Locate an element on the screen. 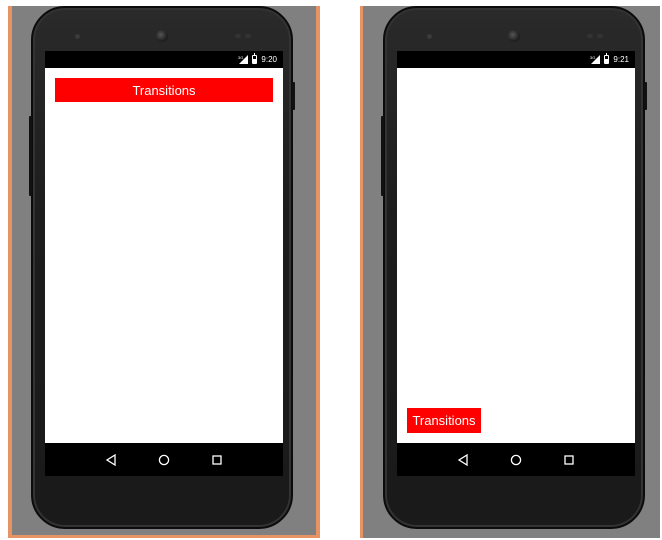 The height and width of the screenshot is (540, 662). status-time: 9:20 is located at coordinates (269, 59).